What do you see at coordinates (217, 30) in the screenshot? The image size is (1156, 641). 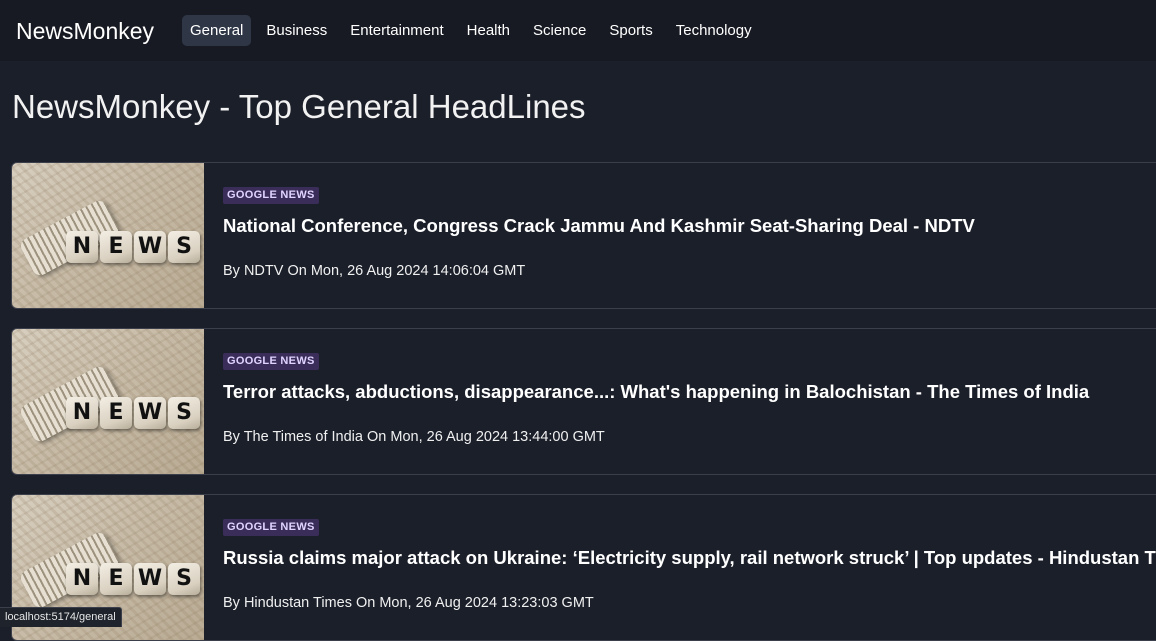 I see `nav-link-general: General` at bounding box center [217, 30].